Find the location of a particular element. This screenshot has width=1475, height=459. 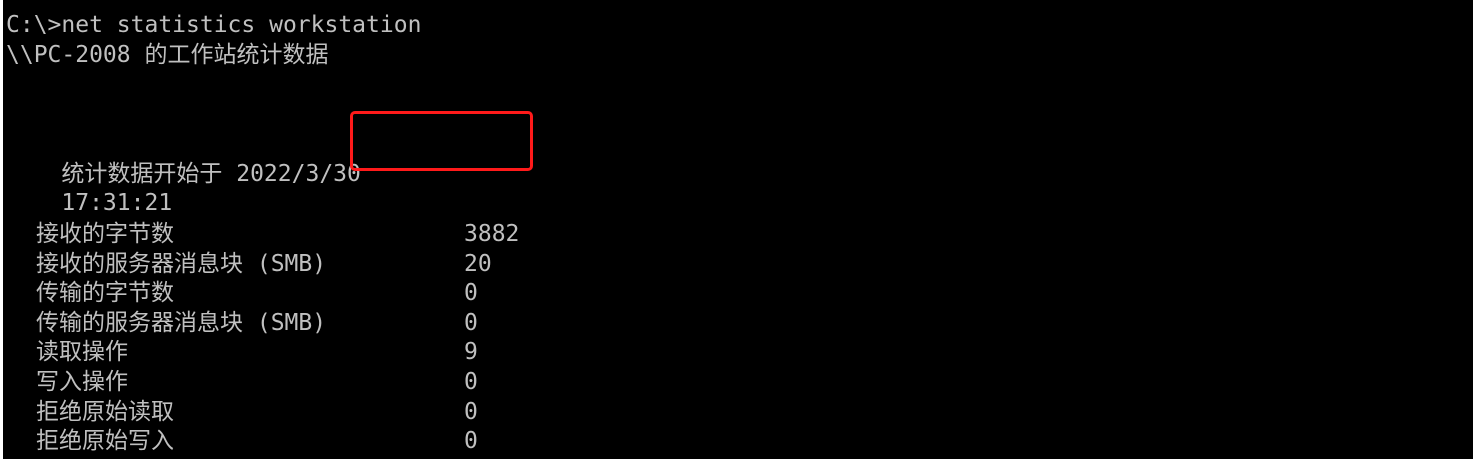

stats-row: 拒绝原始写入 0 is located at coordinates (257, 442).